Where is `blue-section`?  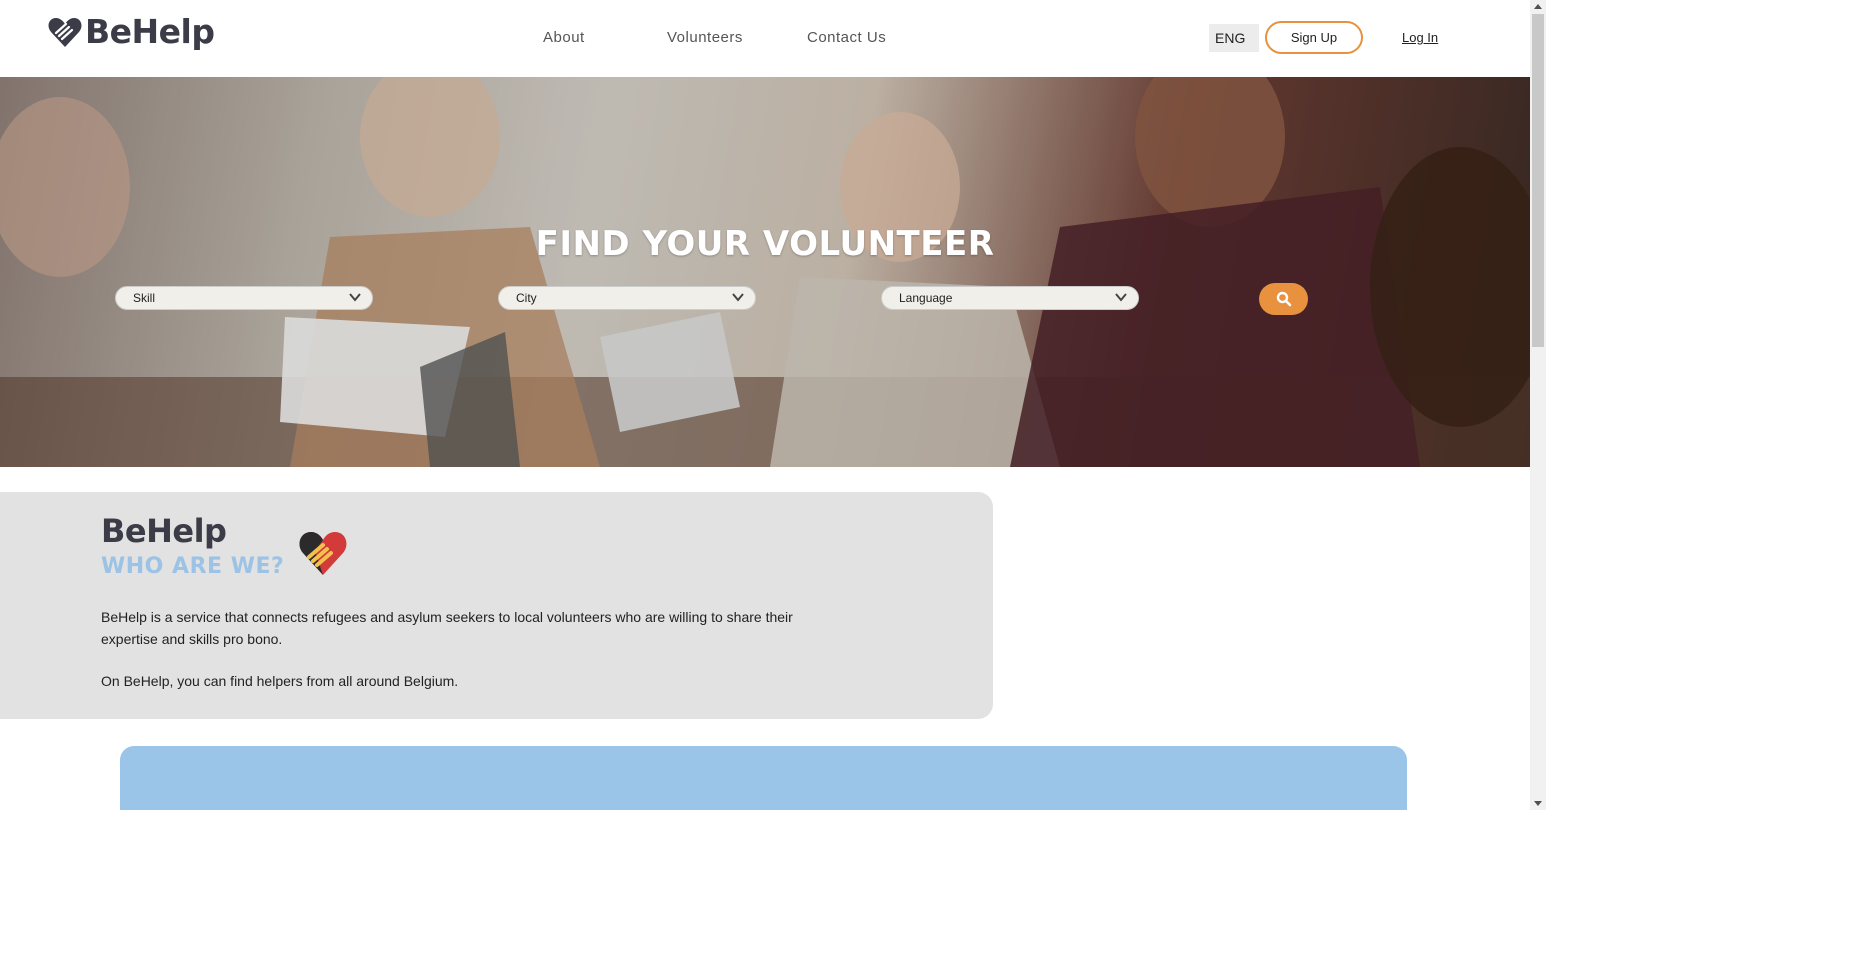
blue-section is located at coordinates (763, 778).